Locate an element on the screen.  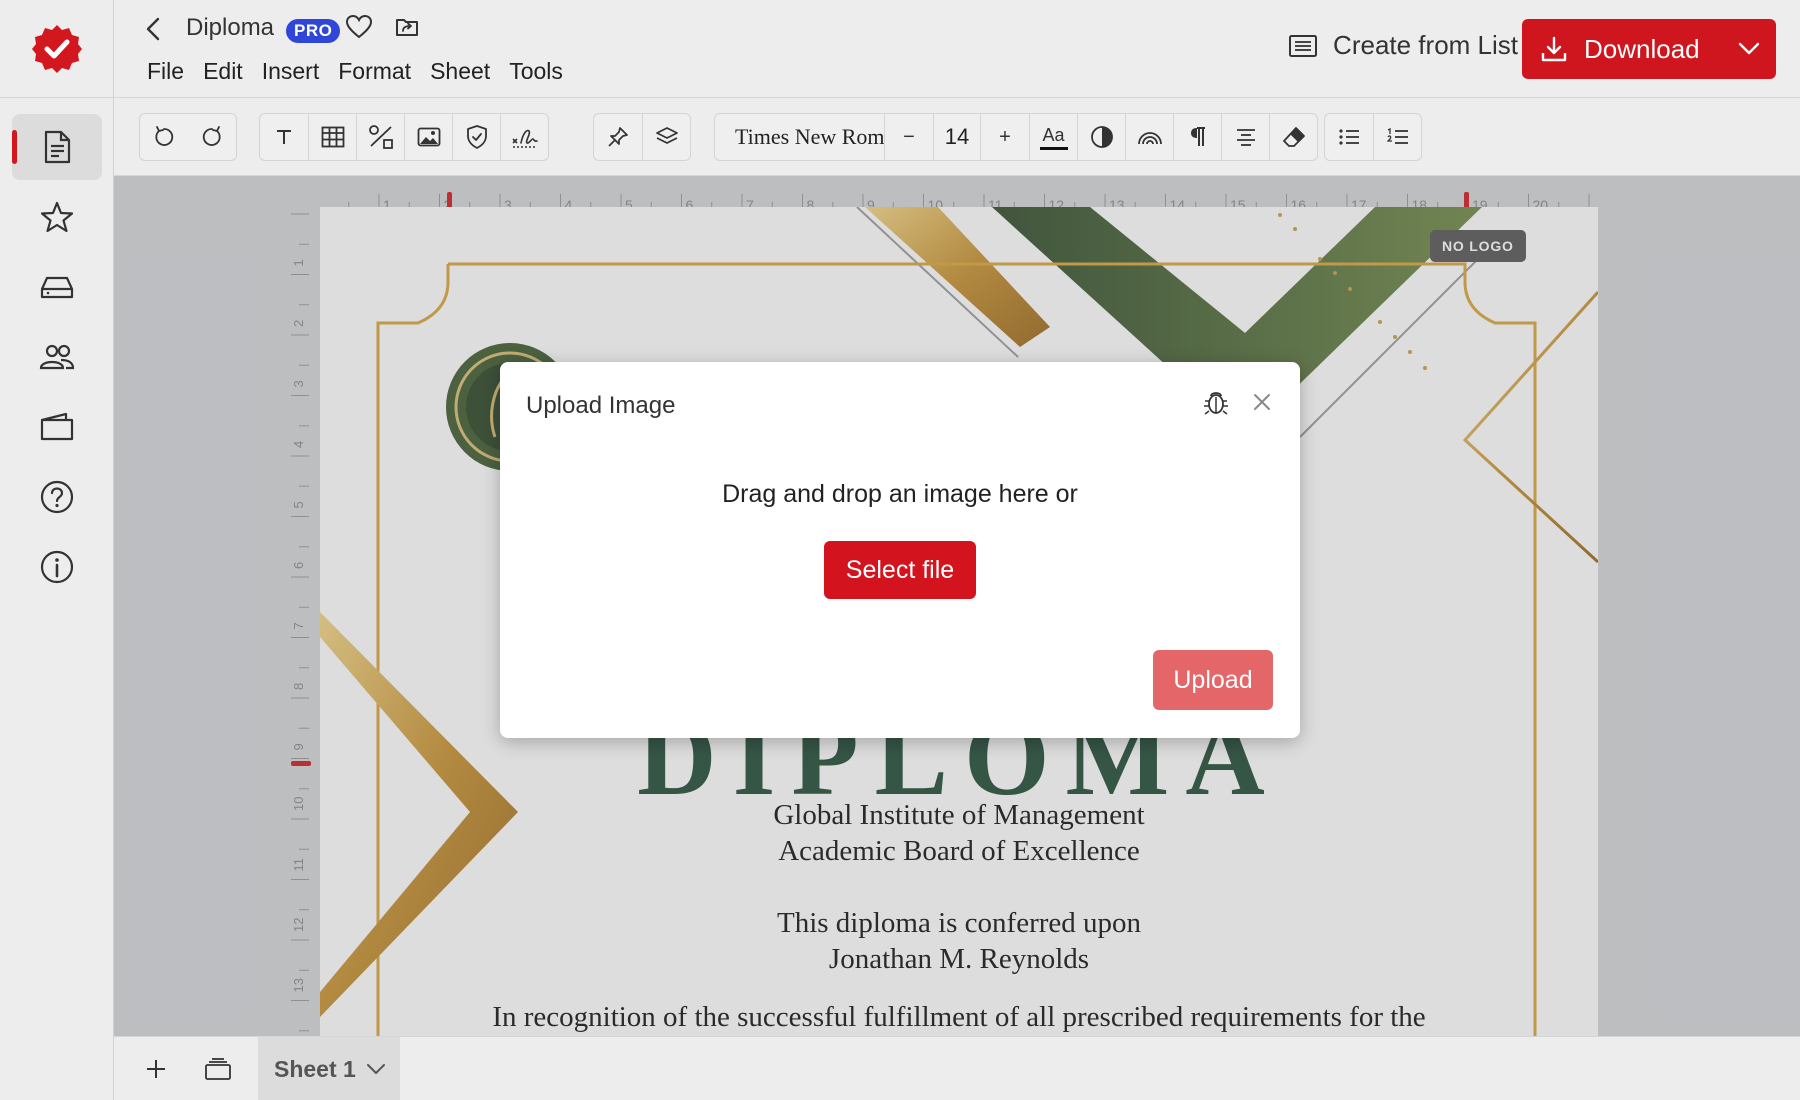
pro-badge: PRO is located at coordinates (313, 31).